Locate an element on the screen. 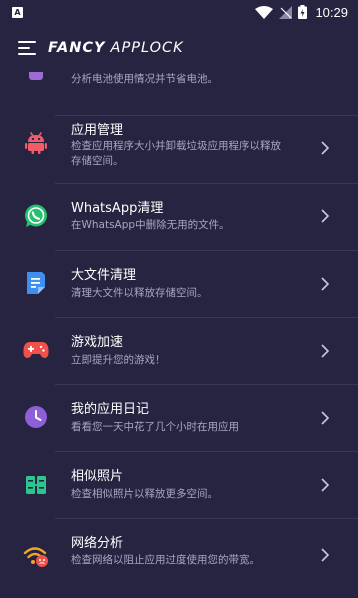 The width and height of the screenshot is (358, 598). wifi-analysis-icon is located at coordinates (36, 556).